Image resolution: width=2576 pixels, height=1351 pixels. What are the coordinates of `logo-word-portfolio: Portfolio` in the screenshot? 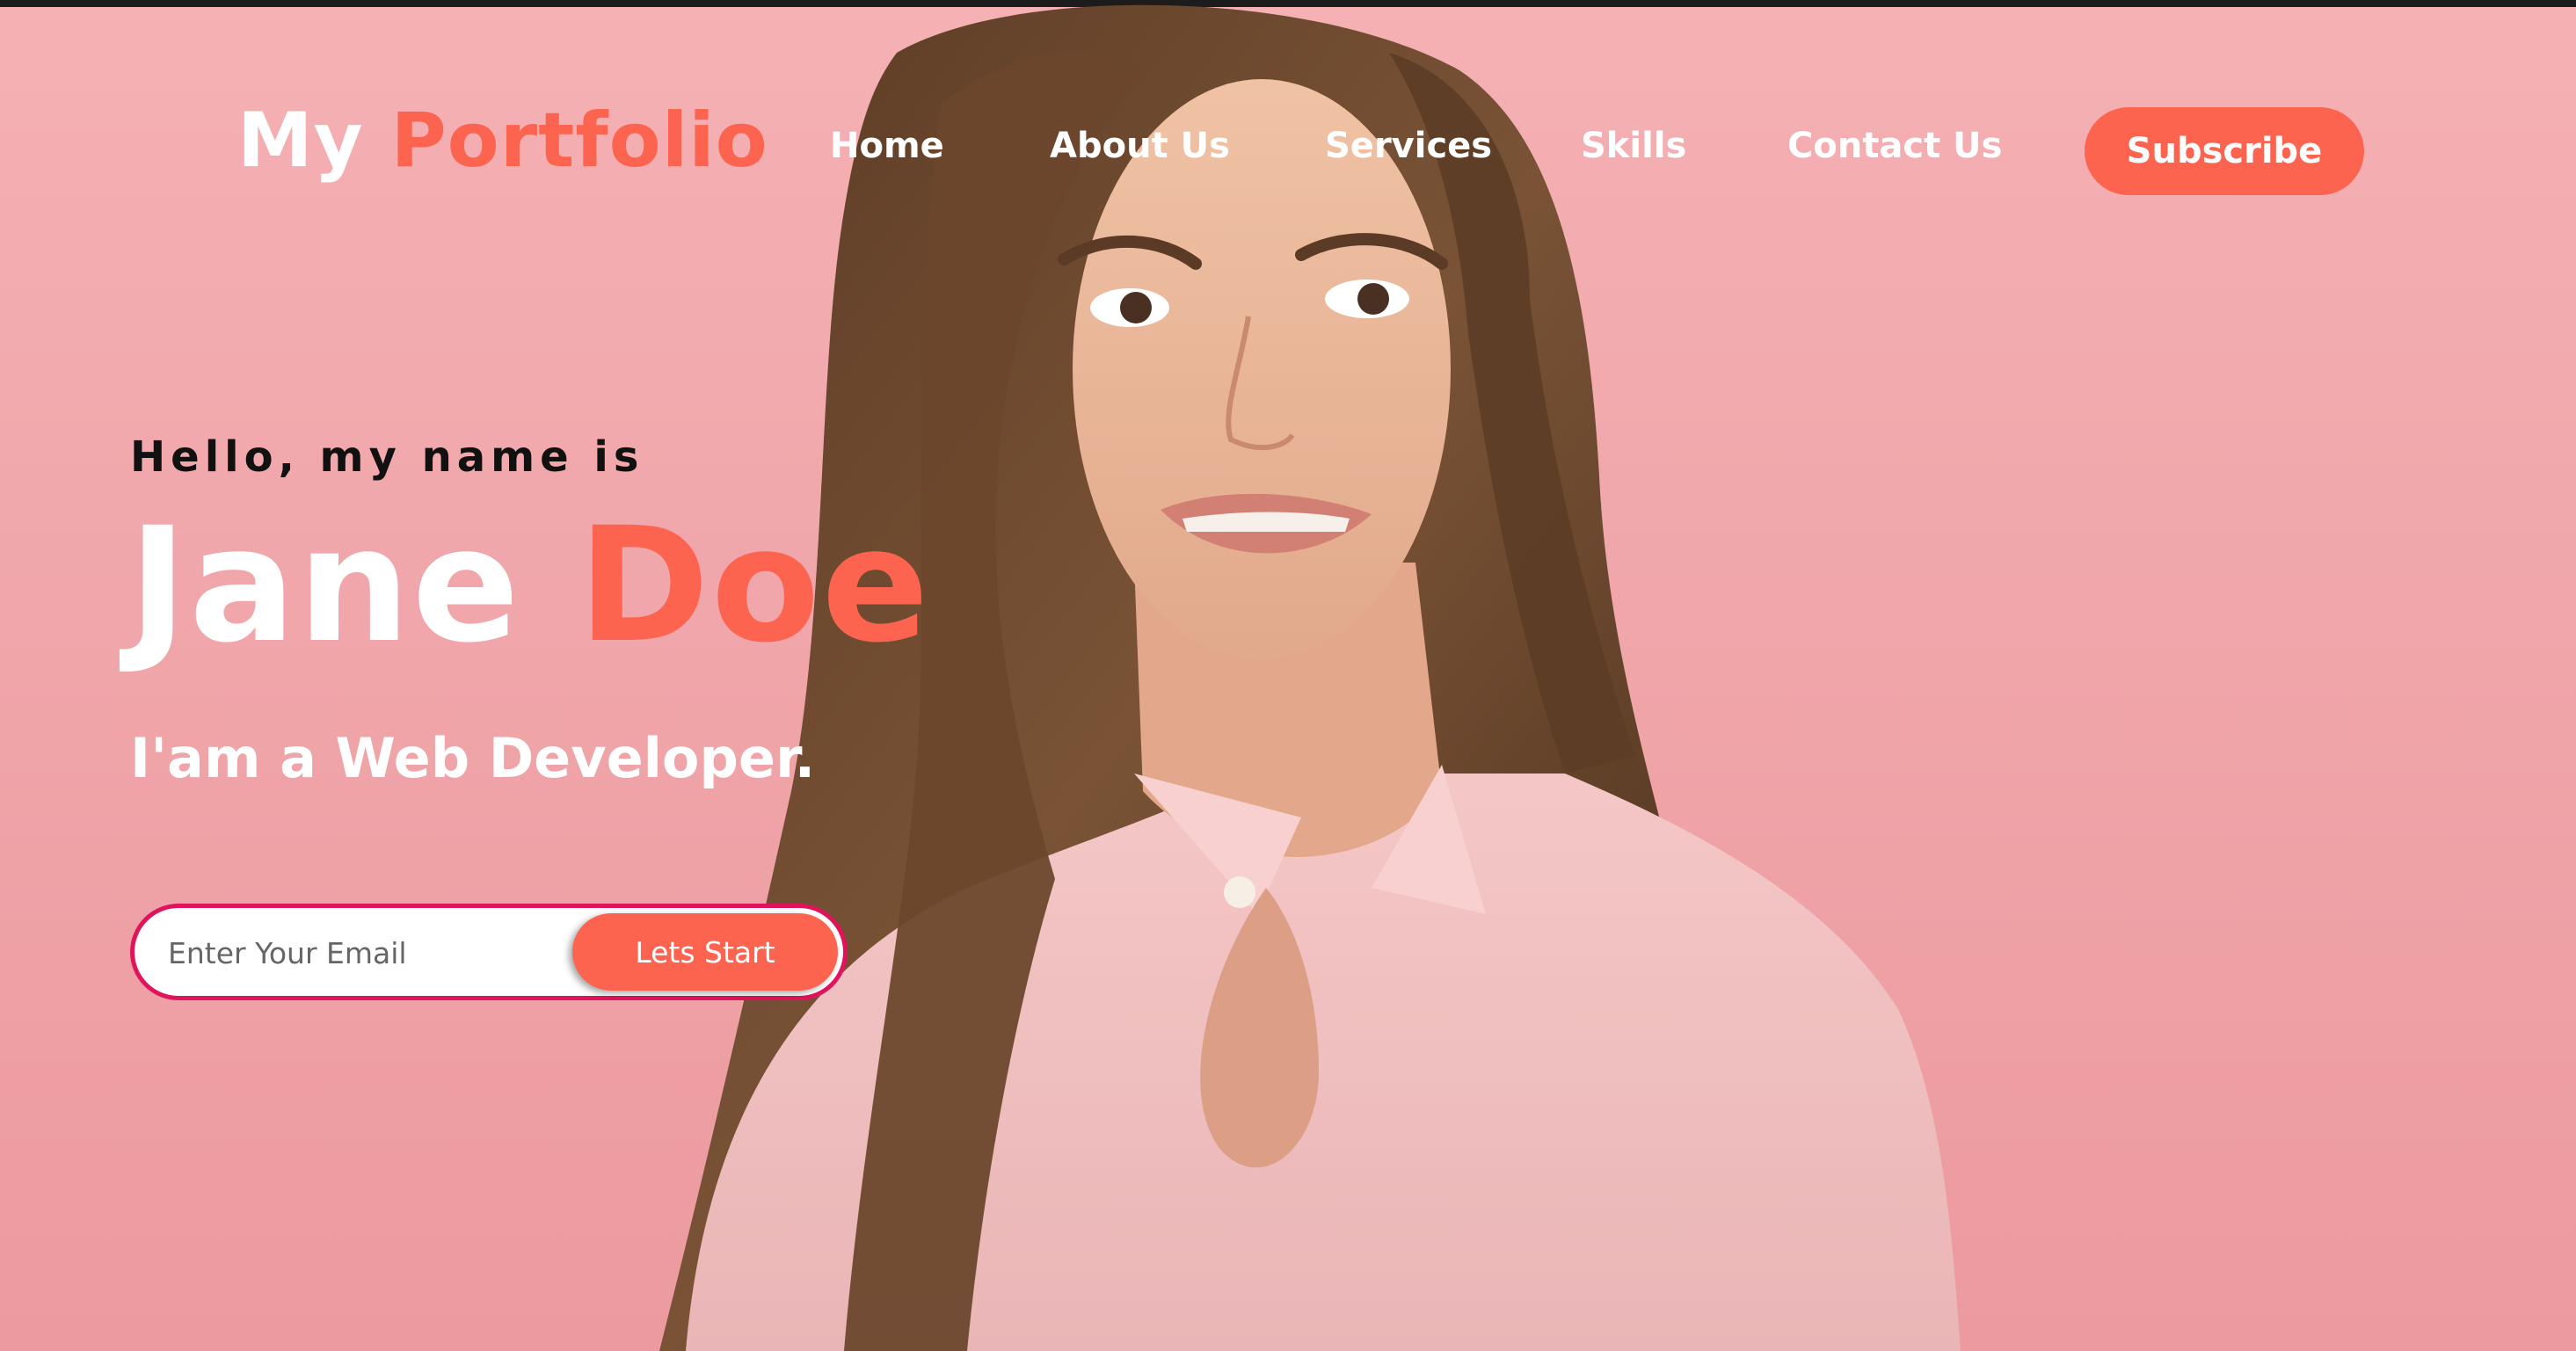 It's located at (579, 141).